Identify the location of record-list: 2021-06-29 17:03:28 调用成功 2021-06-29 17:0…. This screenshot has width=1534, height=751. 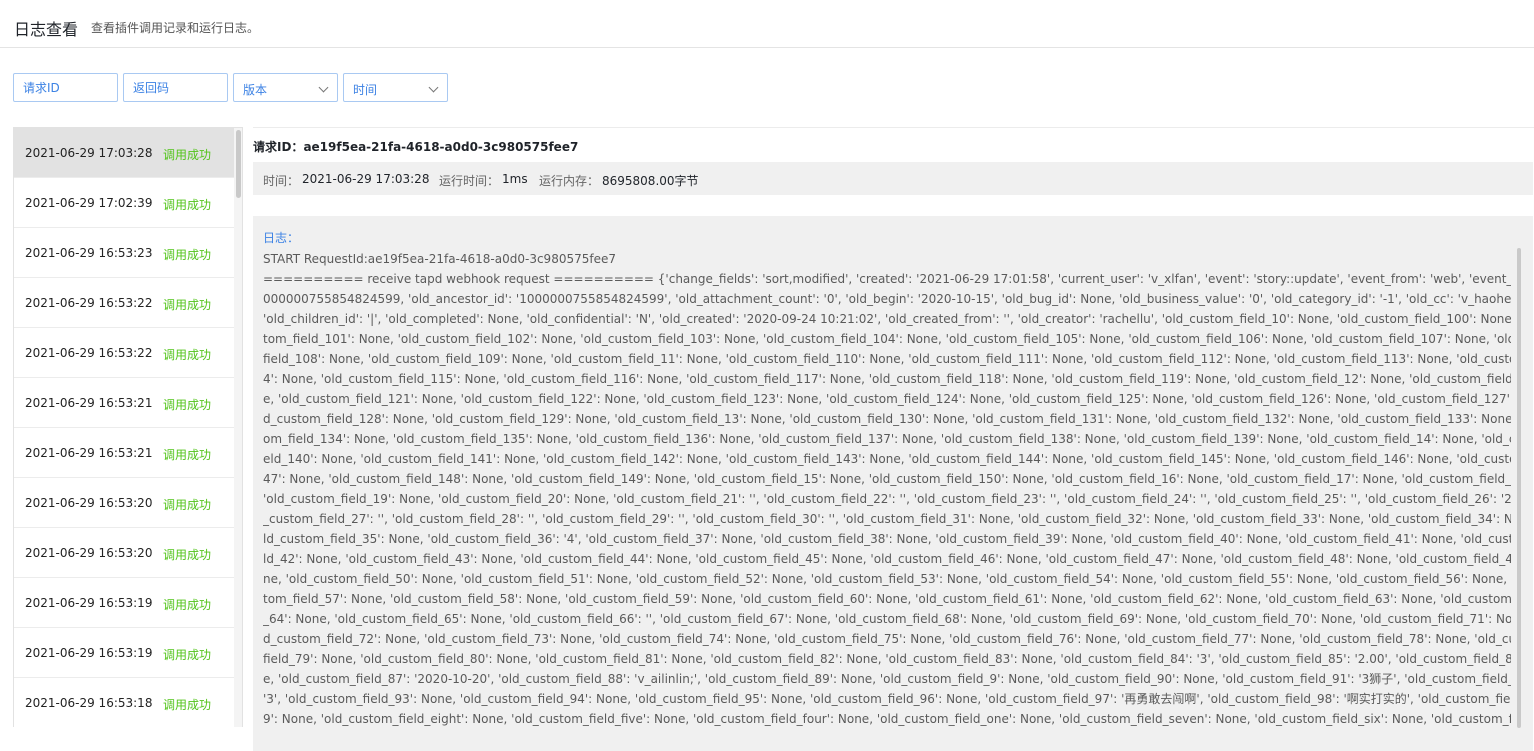
(128, 427).